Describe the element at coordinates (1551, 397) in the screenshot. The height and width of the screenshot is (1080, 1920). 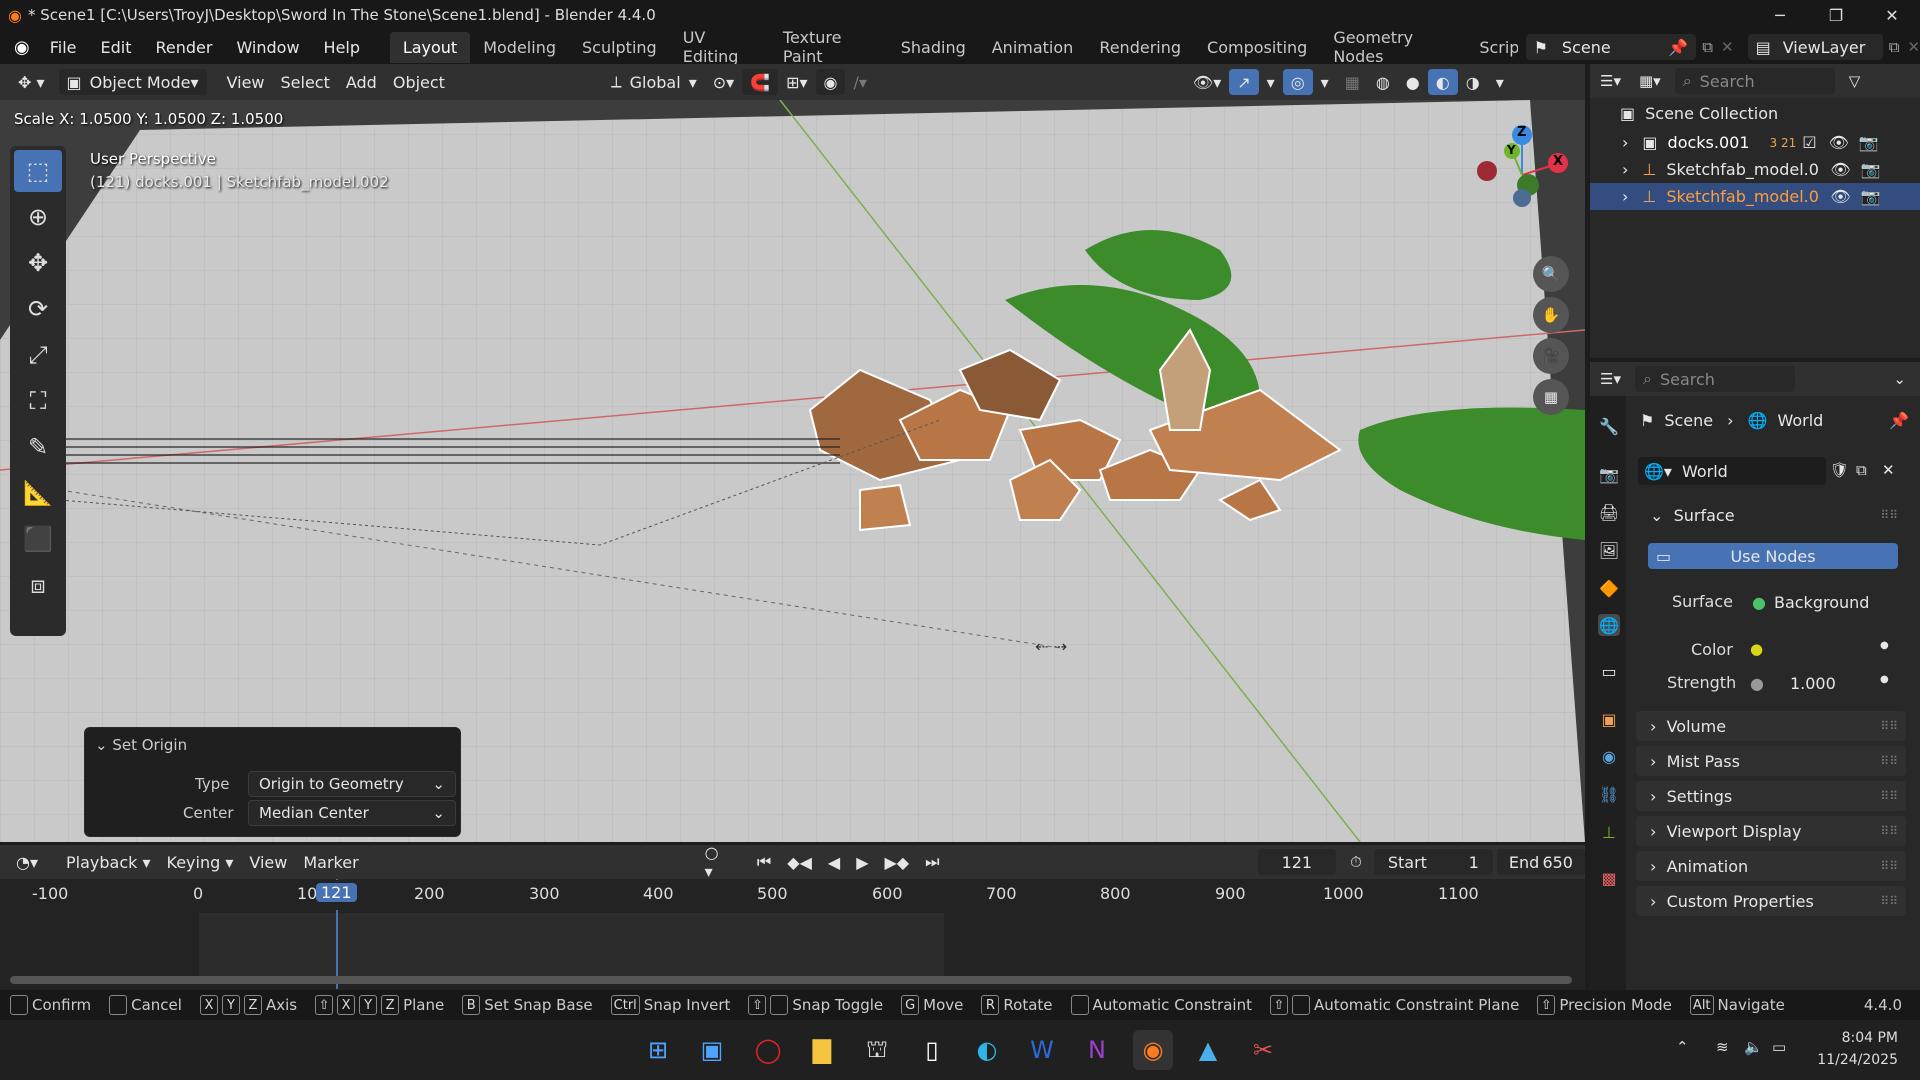
I see `perspective-grid-icon: ▦` at that location.